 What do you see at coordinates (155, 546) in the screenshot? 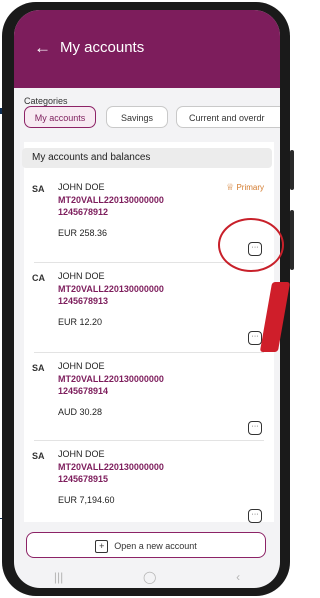
I see `open-new-account-label: Open a new account` at bounding box center [155, 546].